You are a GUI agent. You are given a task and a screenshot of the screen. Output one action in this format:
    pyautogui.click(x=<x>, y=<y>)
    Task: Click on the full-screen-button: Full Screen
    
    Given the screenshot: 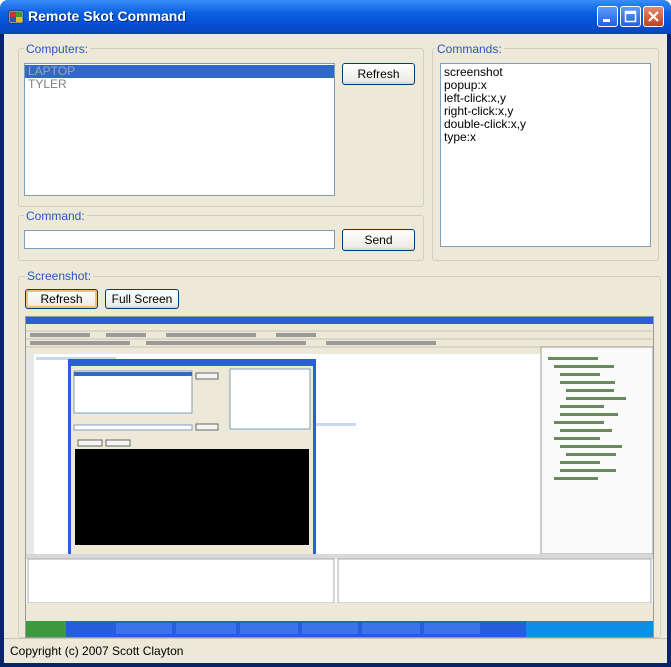 What is the action you would take?
    pyautogui.click(x=142, y=299)
    